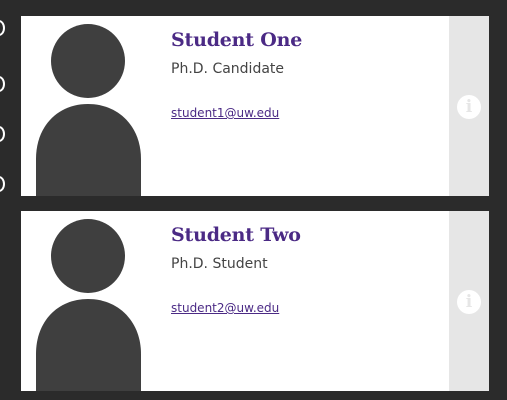 Image resolution: width=507 pixels, height=400 pixels. Describe the element at coordinates (219, 264) in the screenshot. I see `student-title: Ph.D. Student` at that location.